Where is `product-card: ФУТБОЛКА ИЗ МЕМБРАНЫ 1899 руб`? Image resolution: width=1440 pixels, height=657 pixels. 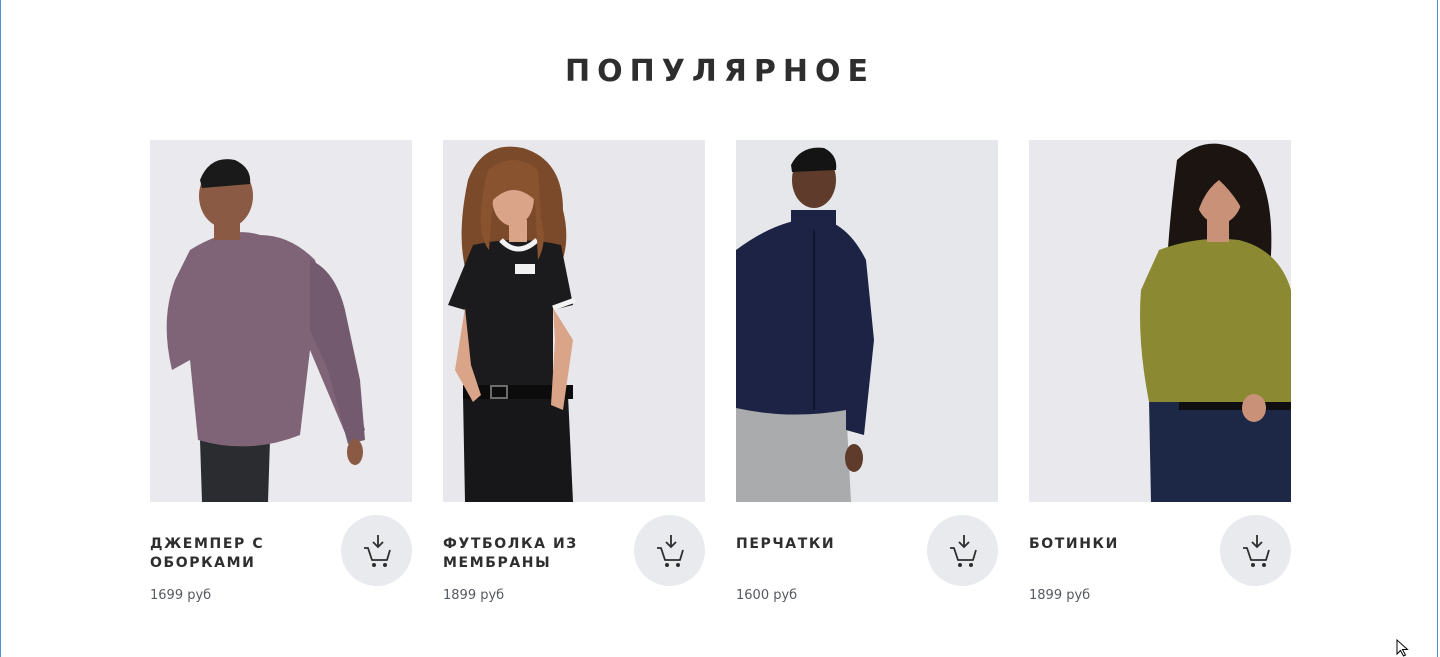 product-card: ФУТБОЛКА ИЗ МЕМБРАНЫ 1899 руб is located at coordinates (574, 381).